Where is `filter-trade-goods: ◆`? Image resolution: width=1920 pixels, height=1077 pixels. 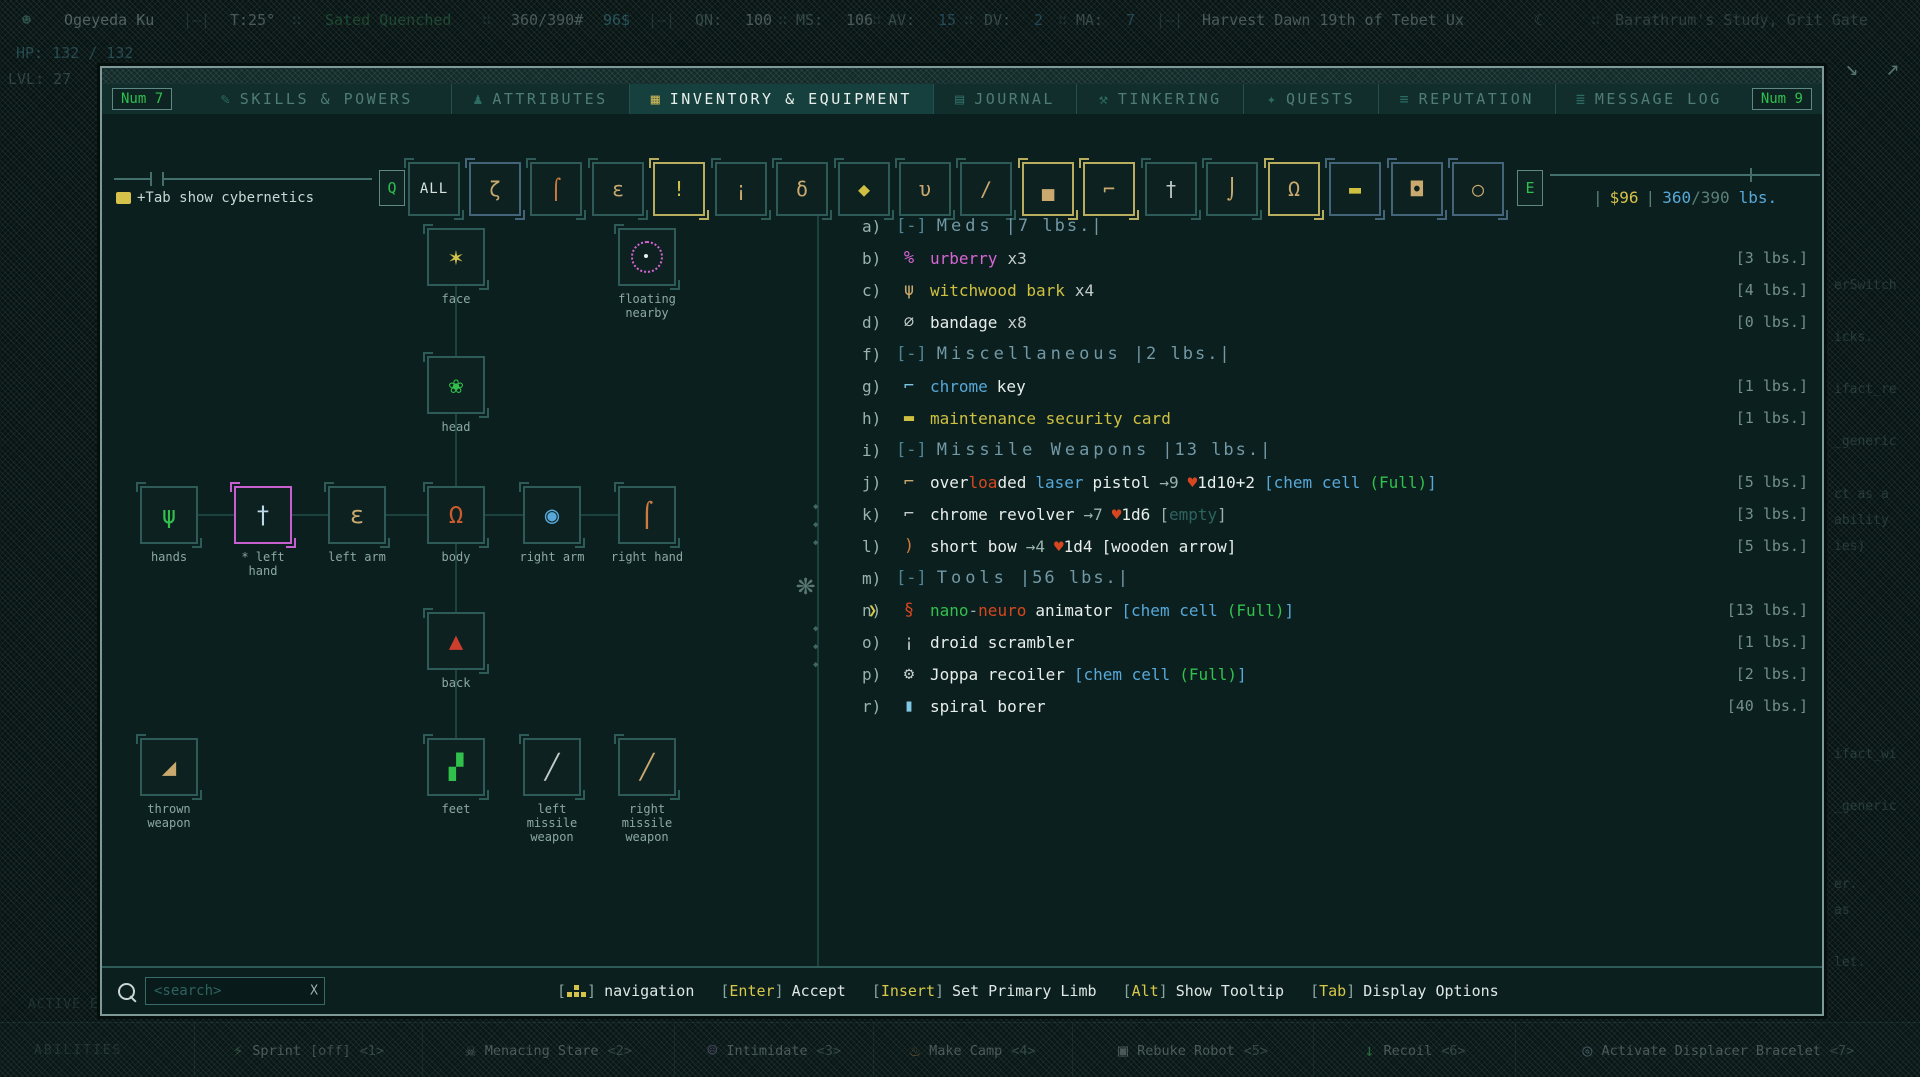
filter-trade-goods: ◆ is located at coordinates (864, 189).